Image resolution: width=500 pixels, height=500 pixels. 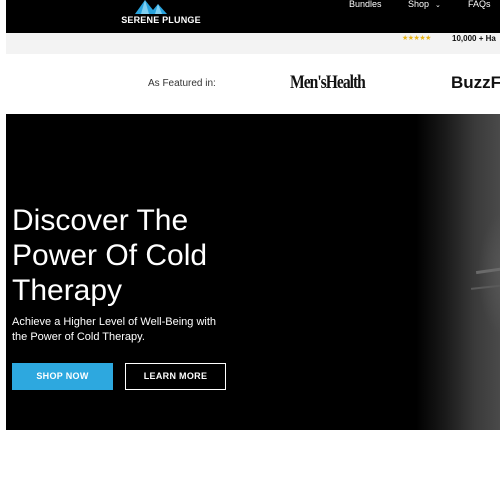 I want to click on chevron-down-icon: ⌄, so click(x=438, y=5).